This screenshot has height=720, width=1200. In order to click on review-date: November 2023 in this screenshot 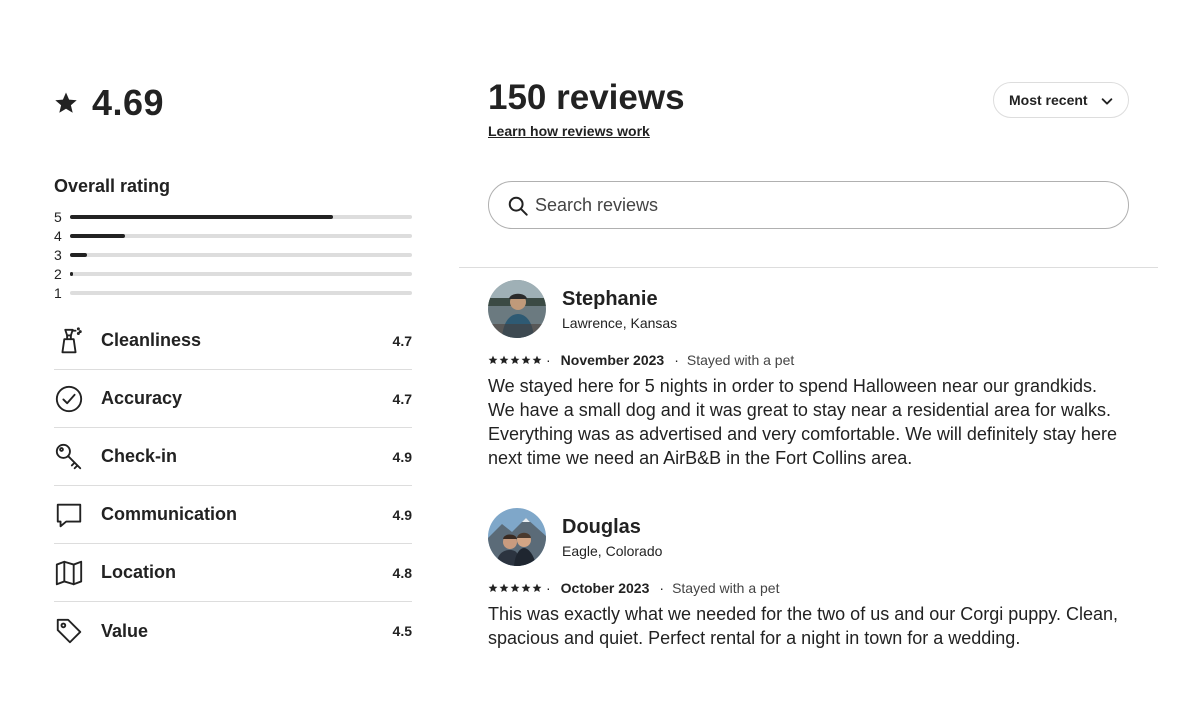, I will do `click(612, 360)`.